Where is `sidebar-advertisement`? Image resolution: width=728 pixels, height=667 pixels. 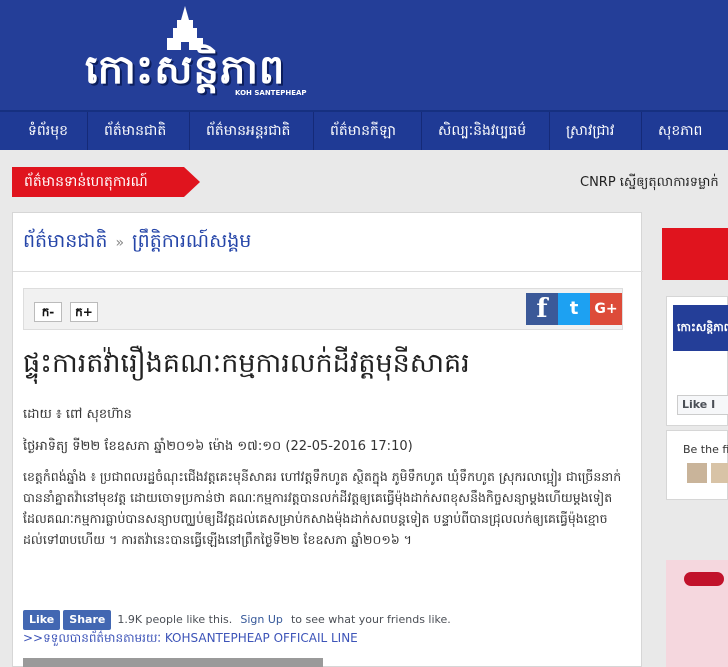
sidebar-advertisement is located at coordinates (697, 613).